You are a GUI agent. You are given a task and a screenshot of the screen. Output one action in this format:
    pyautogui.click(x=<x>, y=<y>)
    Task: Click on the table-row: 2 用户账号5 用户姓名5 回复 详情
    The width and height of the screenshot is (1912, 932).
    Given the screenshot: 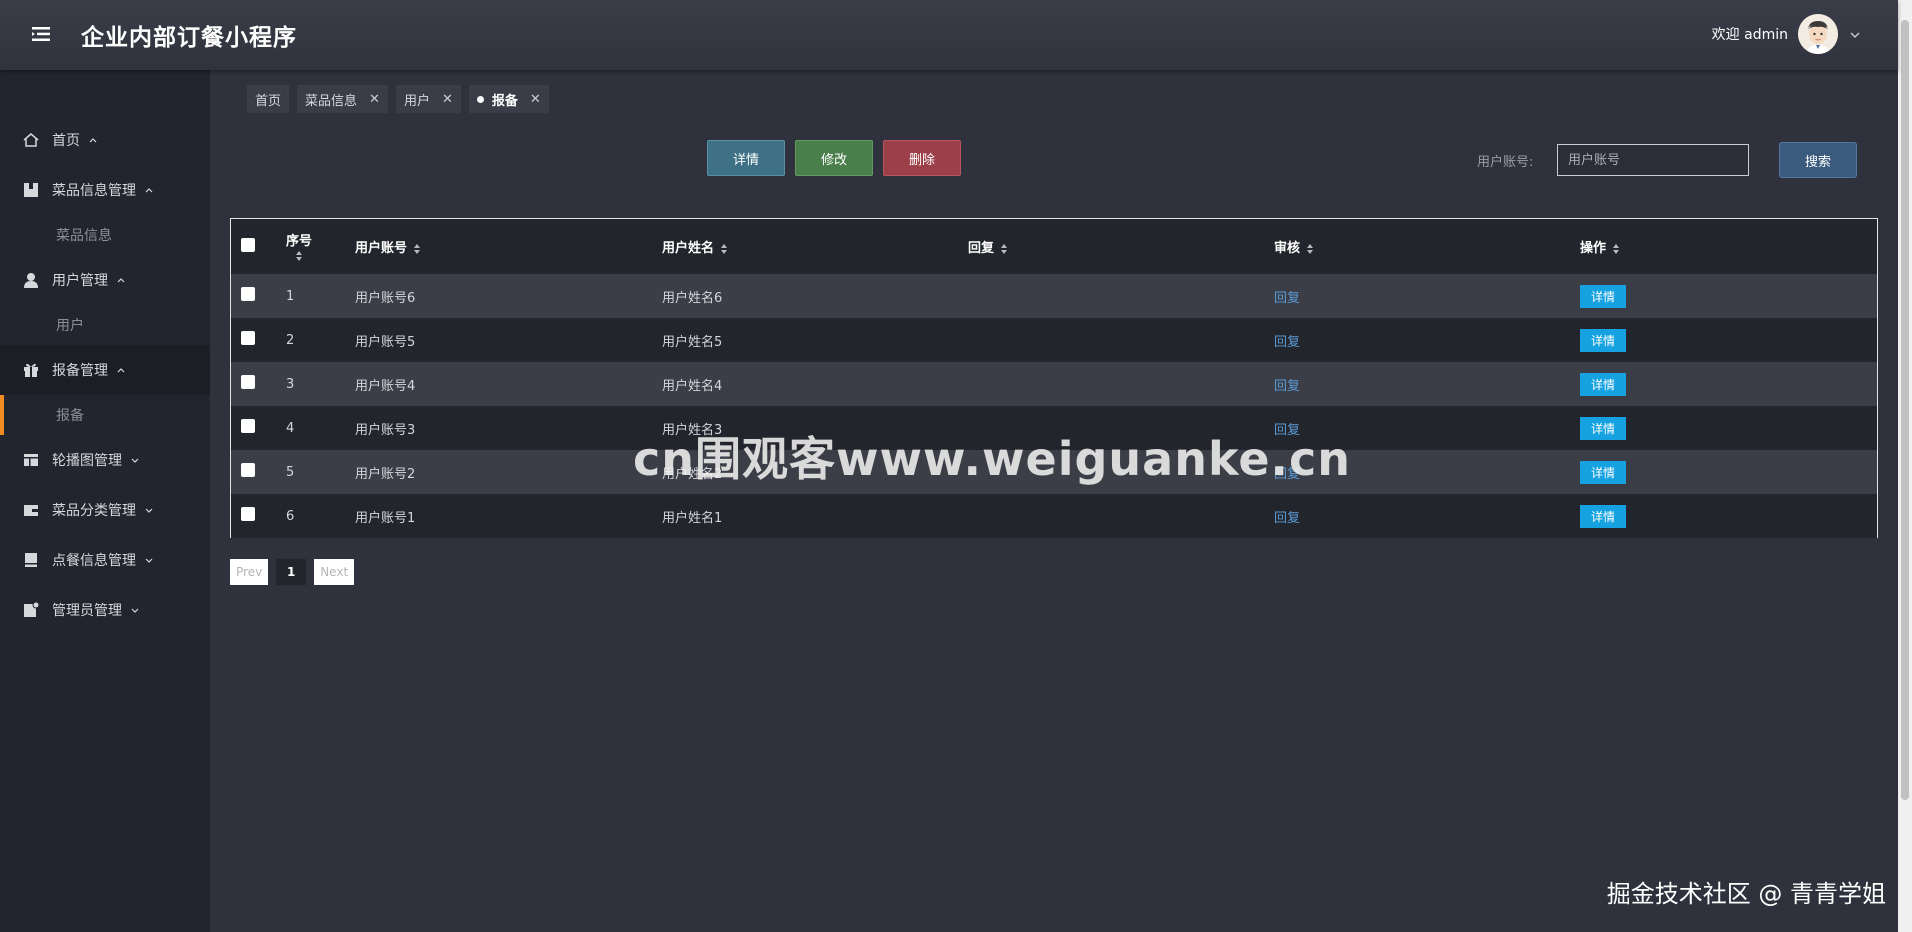 What is the action you would take?
    pyautogui.click(x=1054, y=340)
    